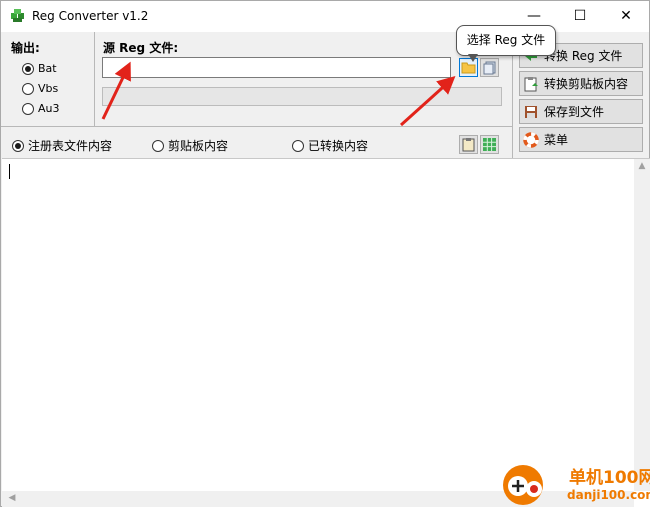 The image size is (650, 507). I want to click on annotation-arrows, so click(278, 94).